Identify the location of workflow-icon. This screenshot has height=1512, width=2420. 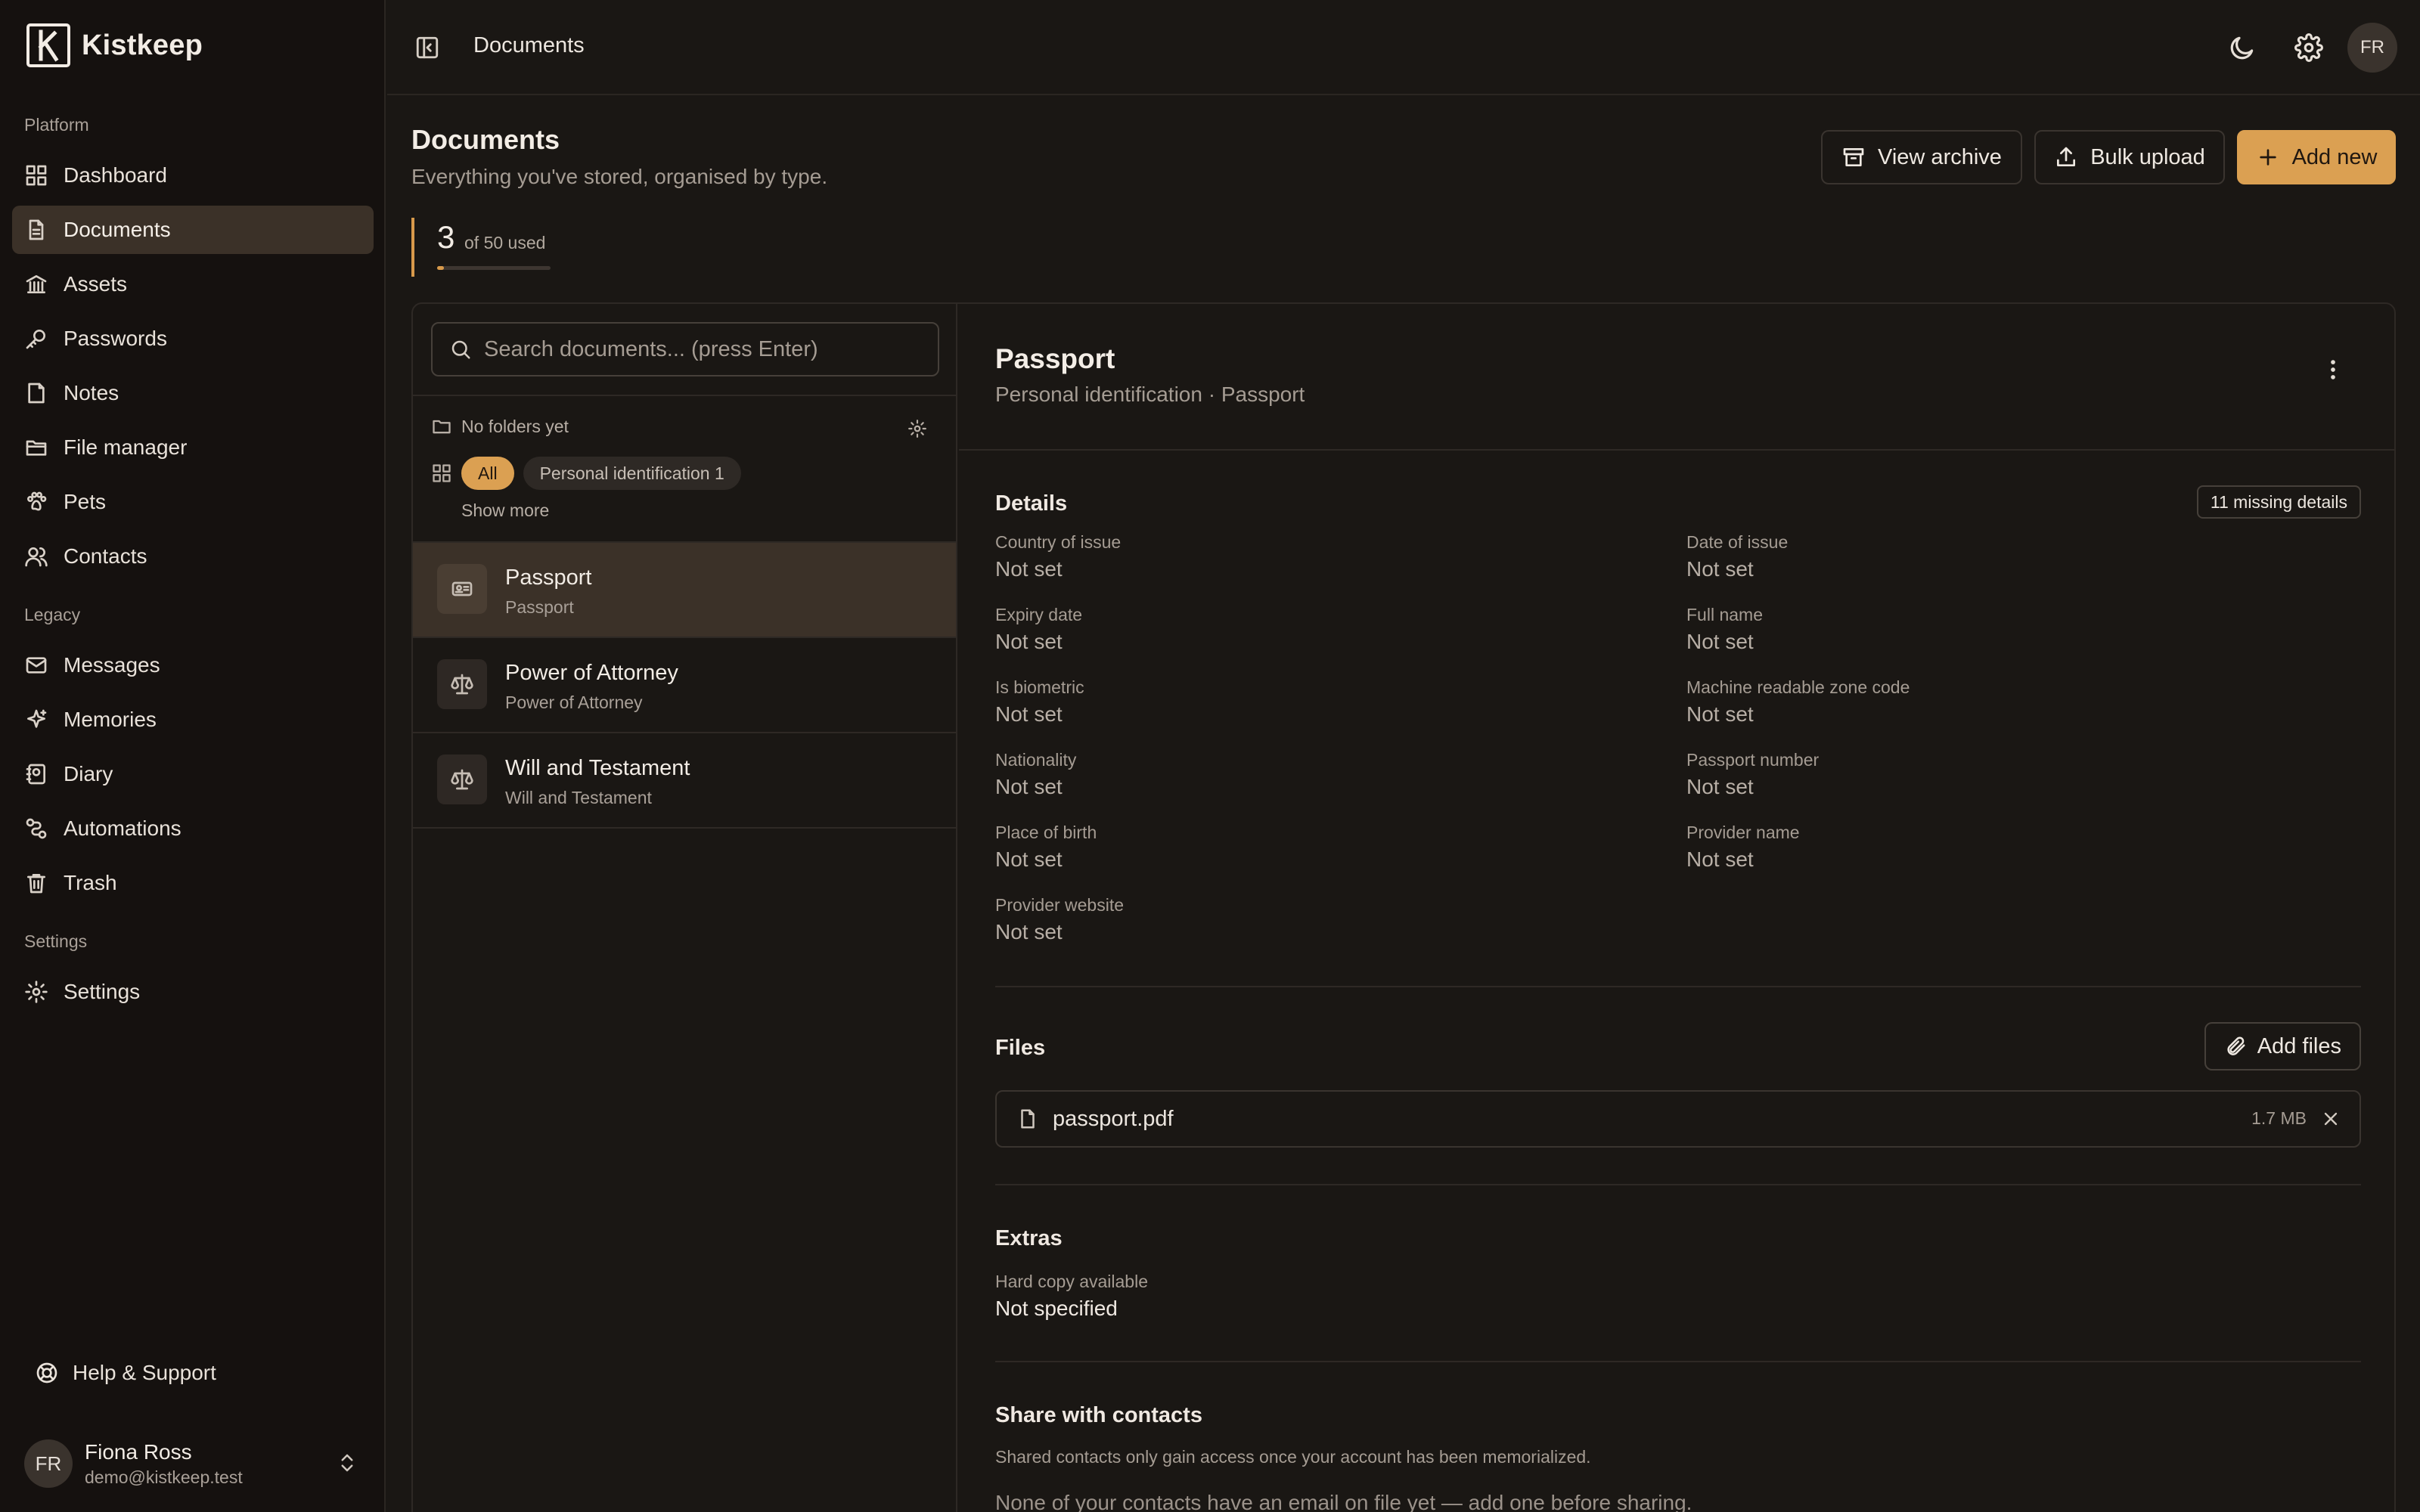
(36, 829).